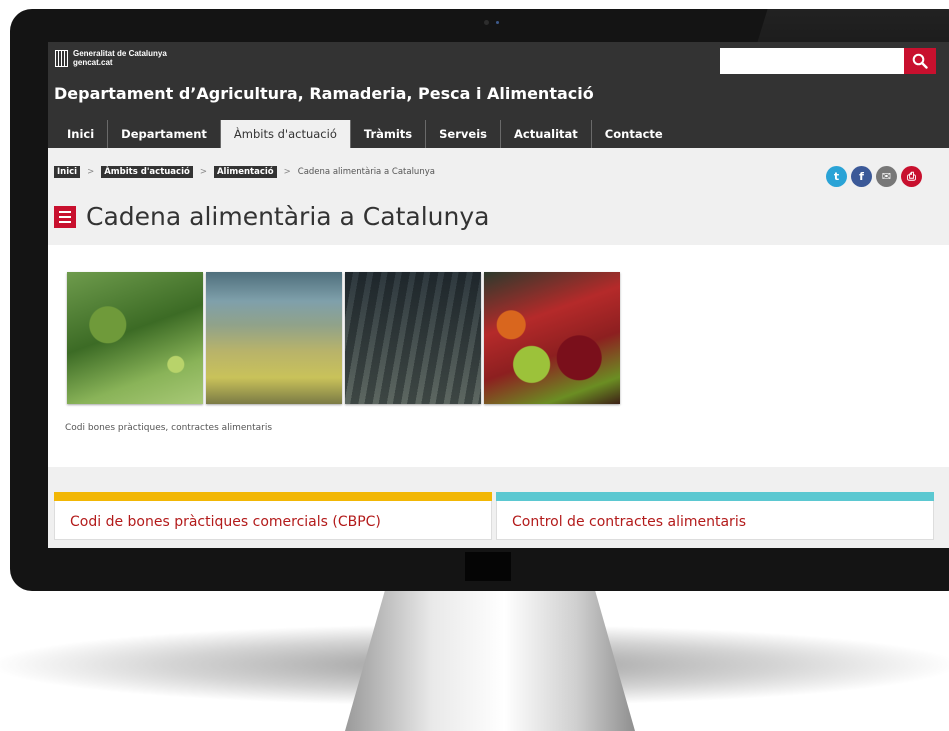 This screenshot has width=949, height=731. I want to click on logo-text: Generalitat de Catalunya gencat.cat, so click(120, 58).